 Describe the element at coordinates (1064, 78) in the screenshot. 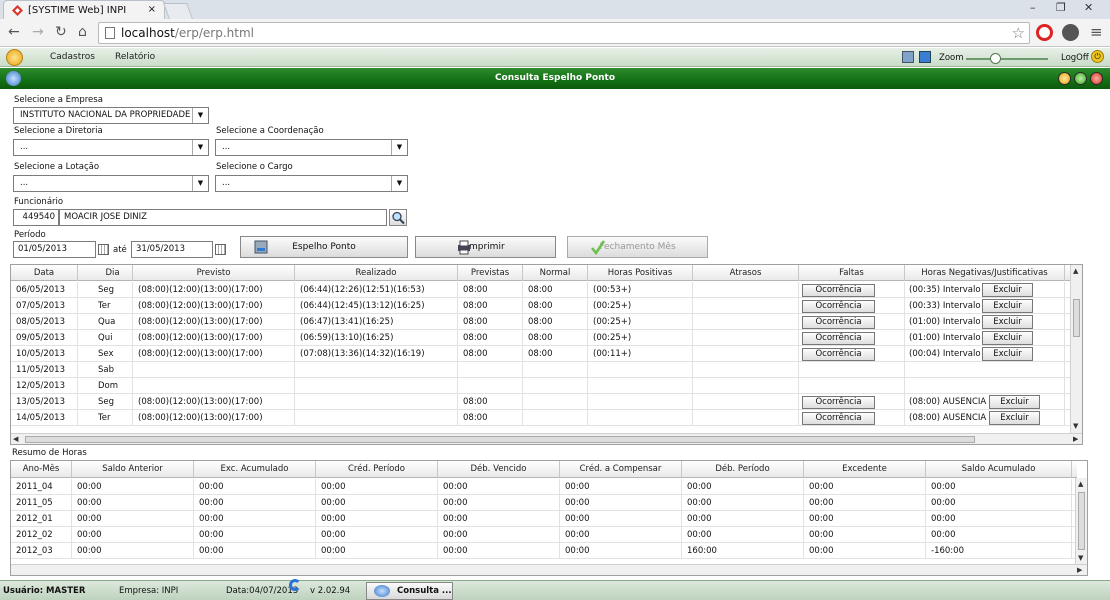

I see `minimize-window-icon` at that location.